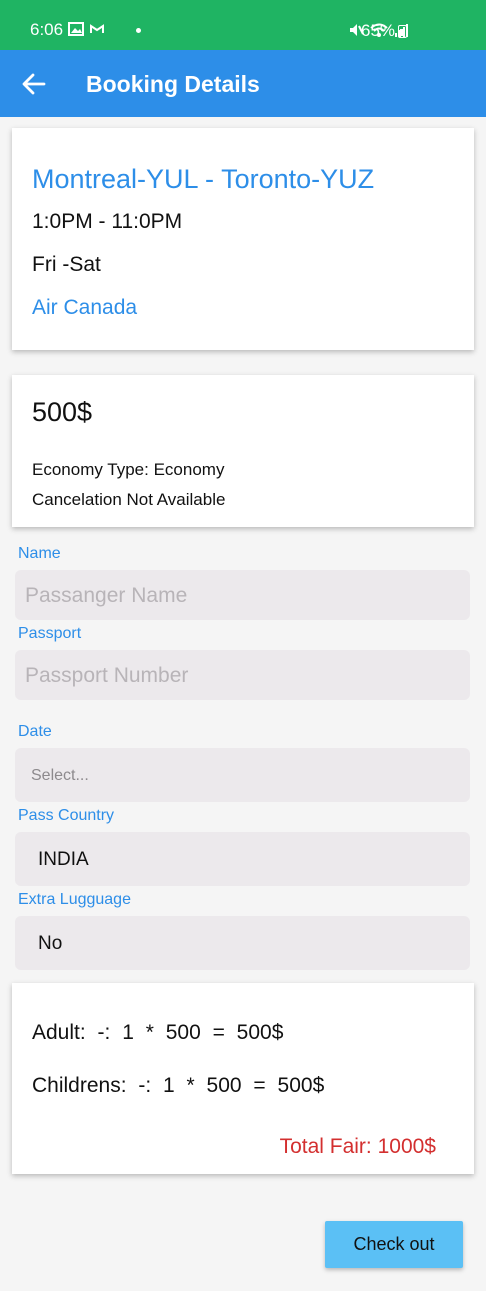 The width and height of the screenshot is (486, 1291). Describe the element at coordinates (402, 31) in the screenshot. I see `battery-icon` at that location.